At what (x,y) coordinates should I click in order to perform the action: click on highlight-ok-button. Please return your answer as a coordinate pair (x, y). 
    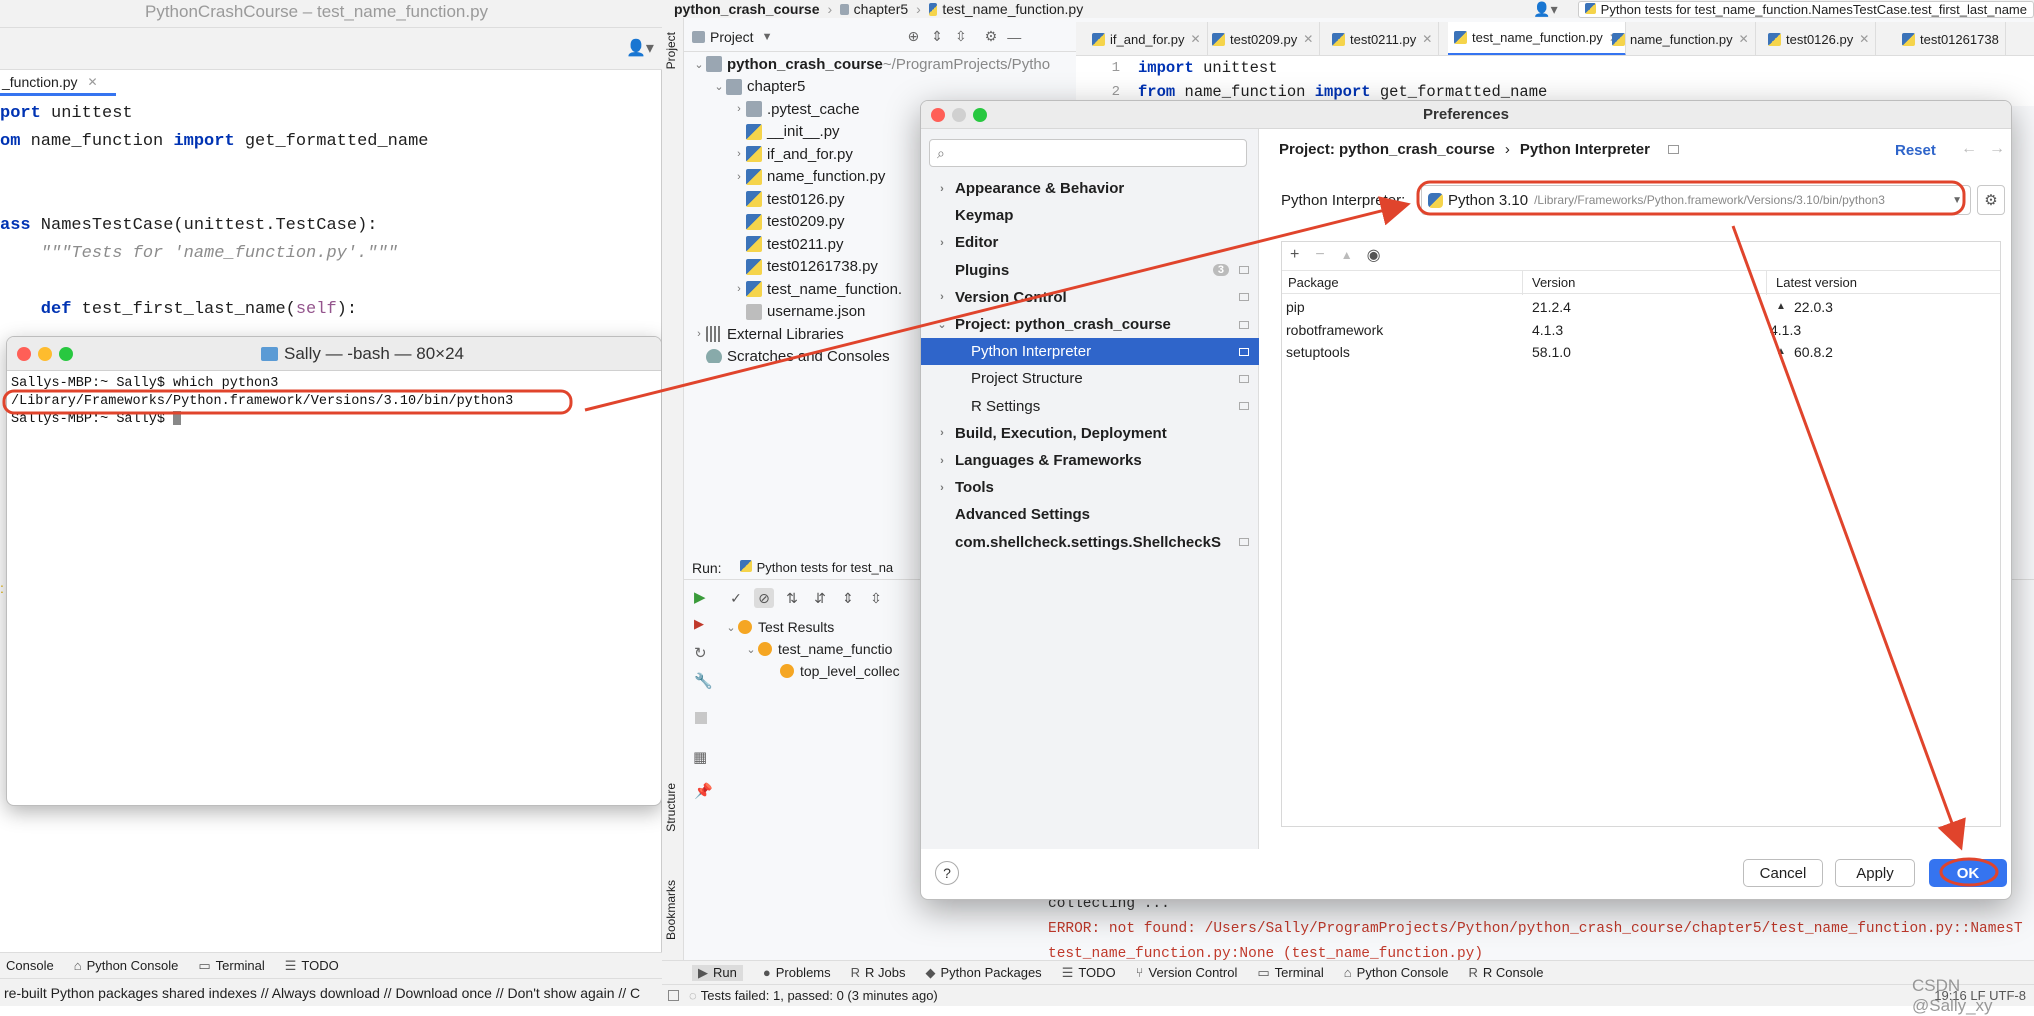
    Looking at the image, I should click on (1969, 872).